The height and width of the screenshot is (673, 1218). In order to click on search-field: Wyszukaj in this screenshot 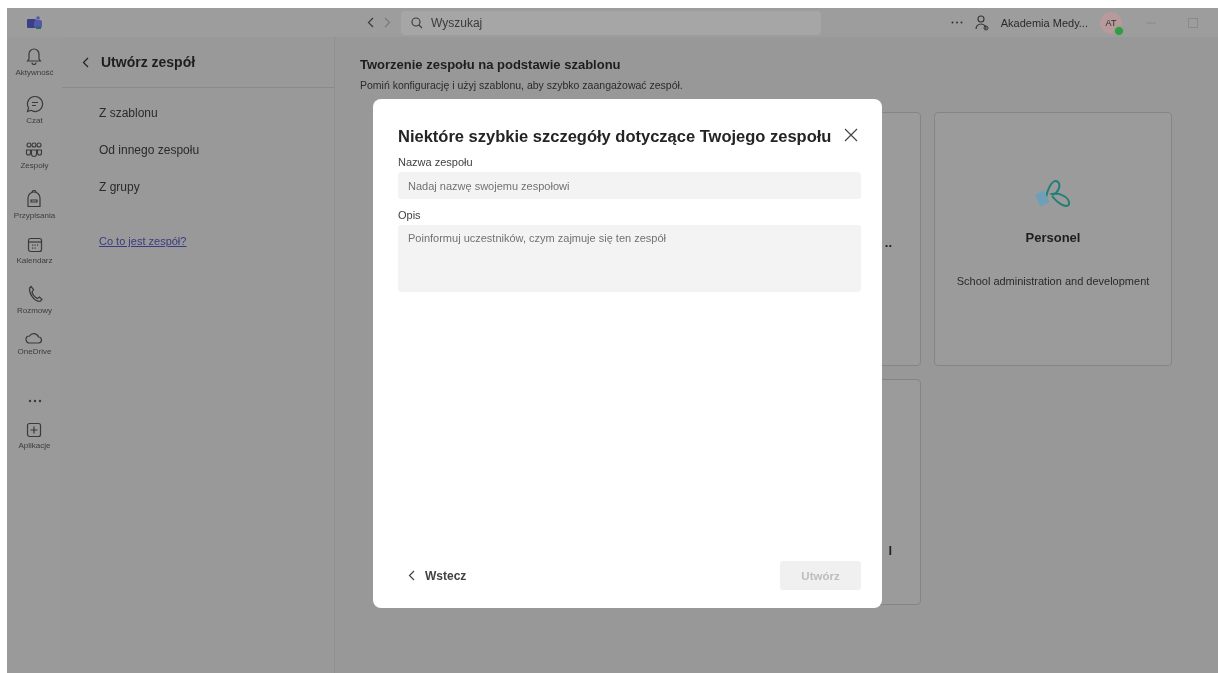, I will do `click(611, 22)`.